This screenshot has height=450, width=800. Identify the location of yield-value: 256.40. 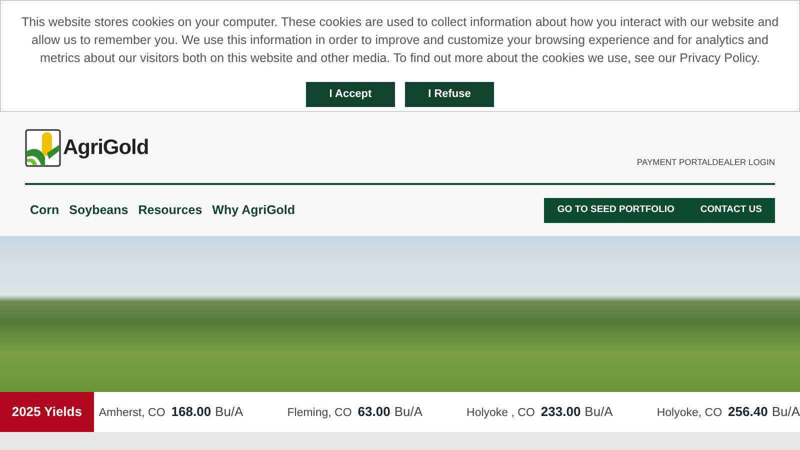
(748, 411).